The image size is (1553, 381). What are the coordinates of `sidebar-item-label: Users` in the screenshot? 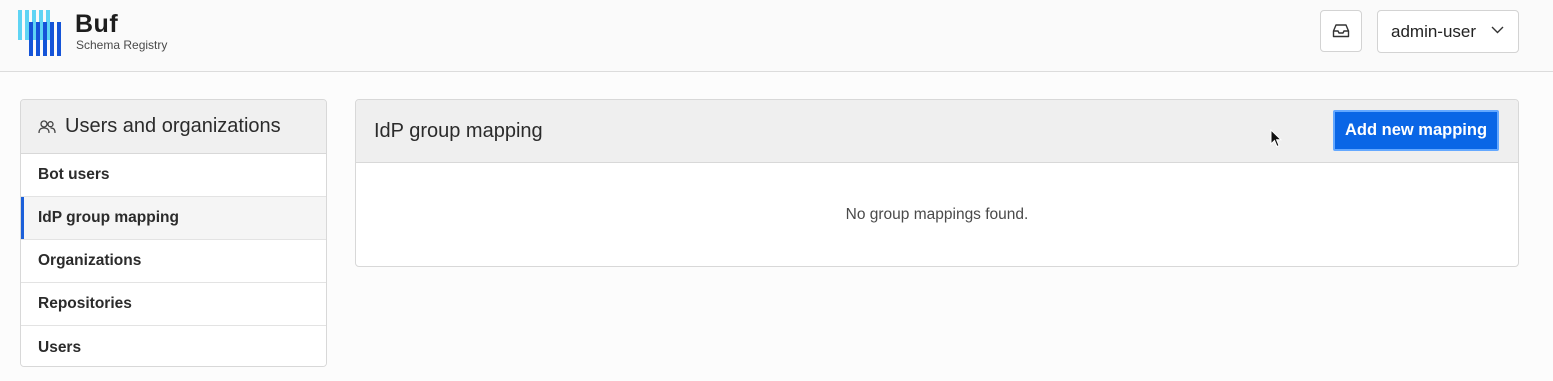 It's located at (60, 347).